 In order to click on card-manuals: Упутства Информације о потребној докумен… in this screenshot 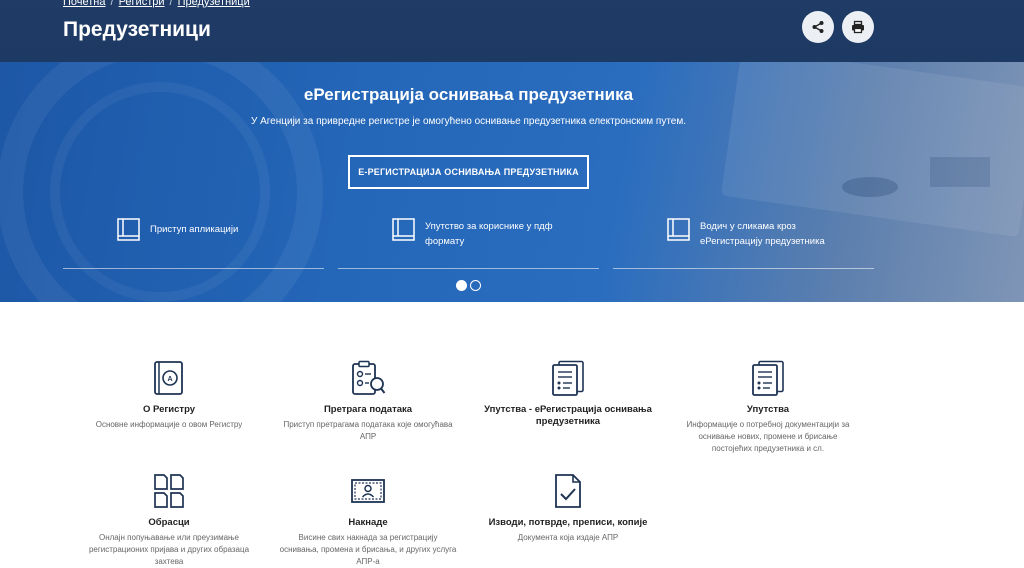, I will do `click(768, 407)`.